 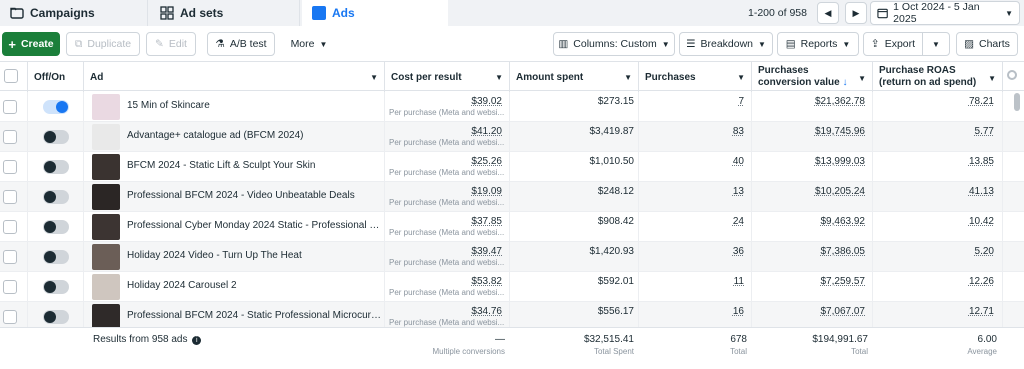 I want to click on roas-value: 10.42, so click(x=936, y=221).